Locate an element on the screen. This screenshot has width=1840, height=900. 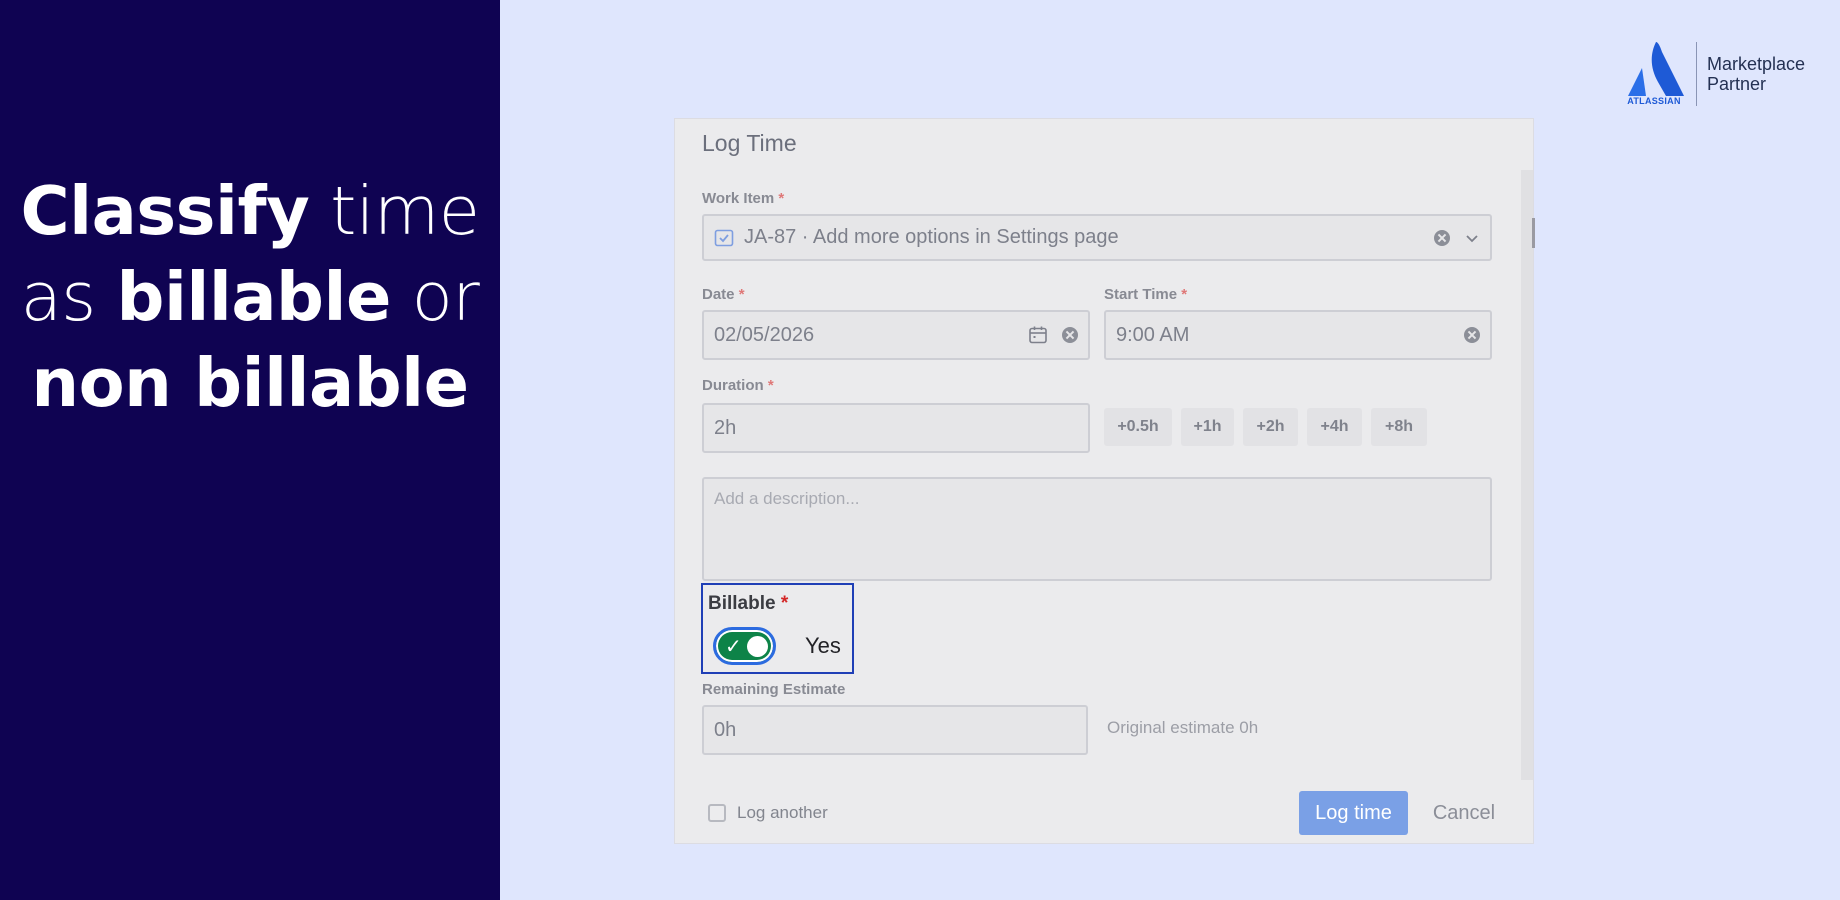
remaining-estimate-value: 0h is located at coordinates (725, 729).